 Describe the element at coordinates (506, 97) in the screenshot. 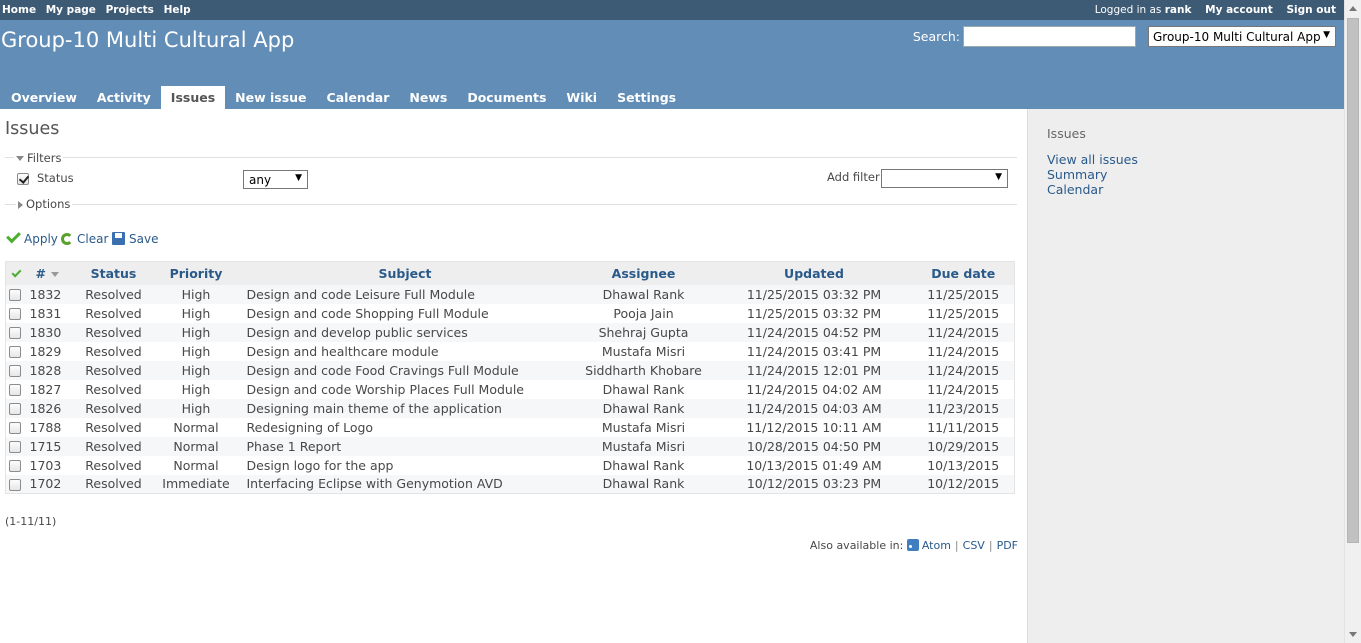

I see `tab-documents: Documents` at that location.